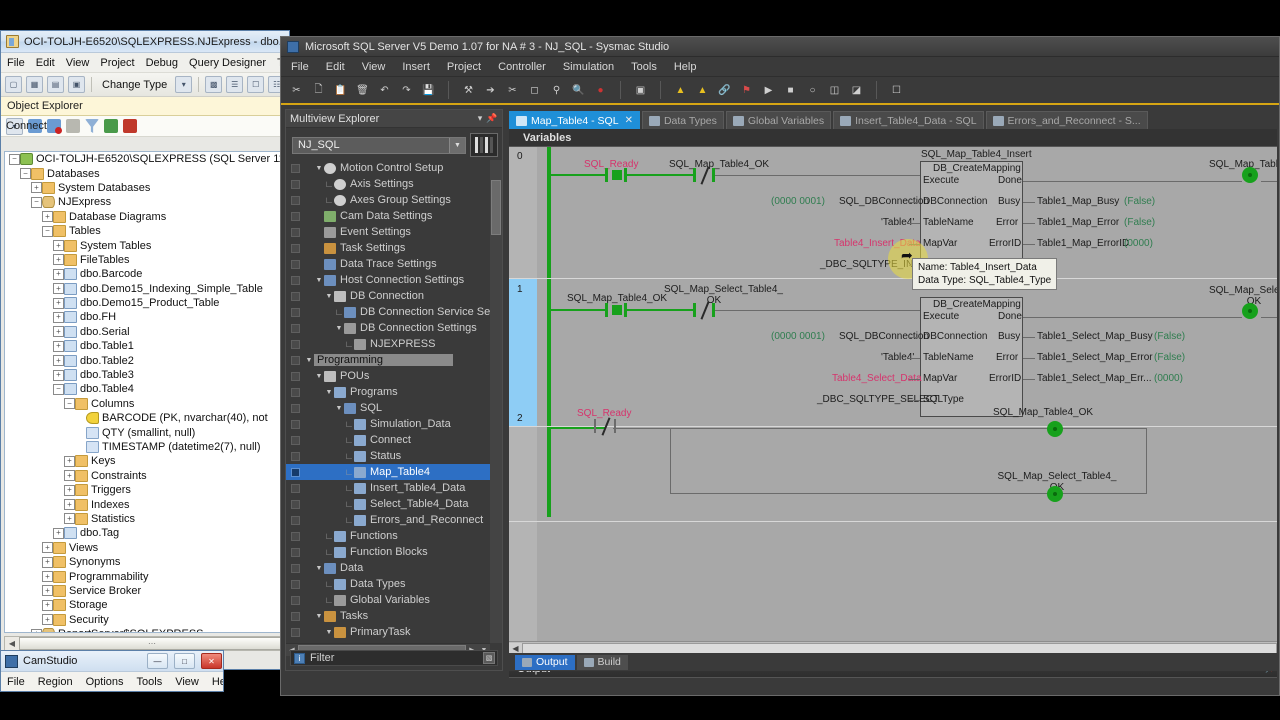  I want to click on multiview-node: ∟ Simulation_Data, so click(394, 424).